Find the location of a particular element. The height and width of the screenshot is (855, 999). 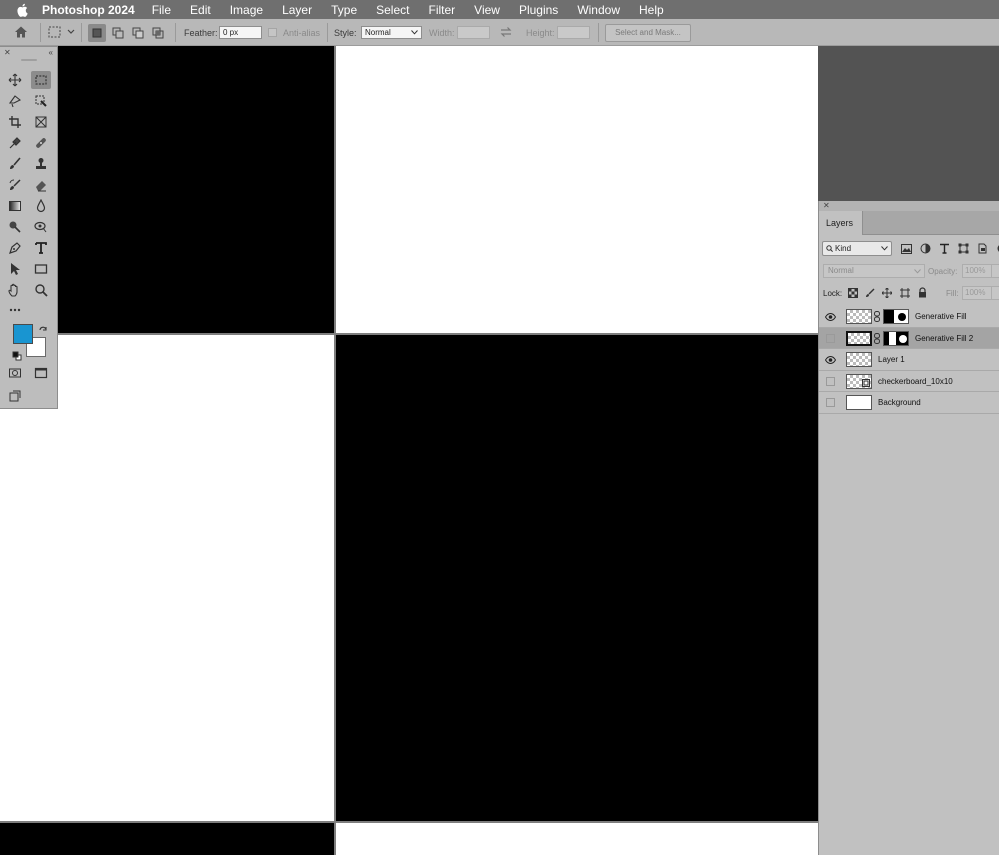

menu-help: Help is located at coordinates (651, 10).